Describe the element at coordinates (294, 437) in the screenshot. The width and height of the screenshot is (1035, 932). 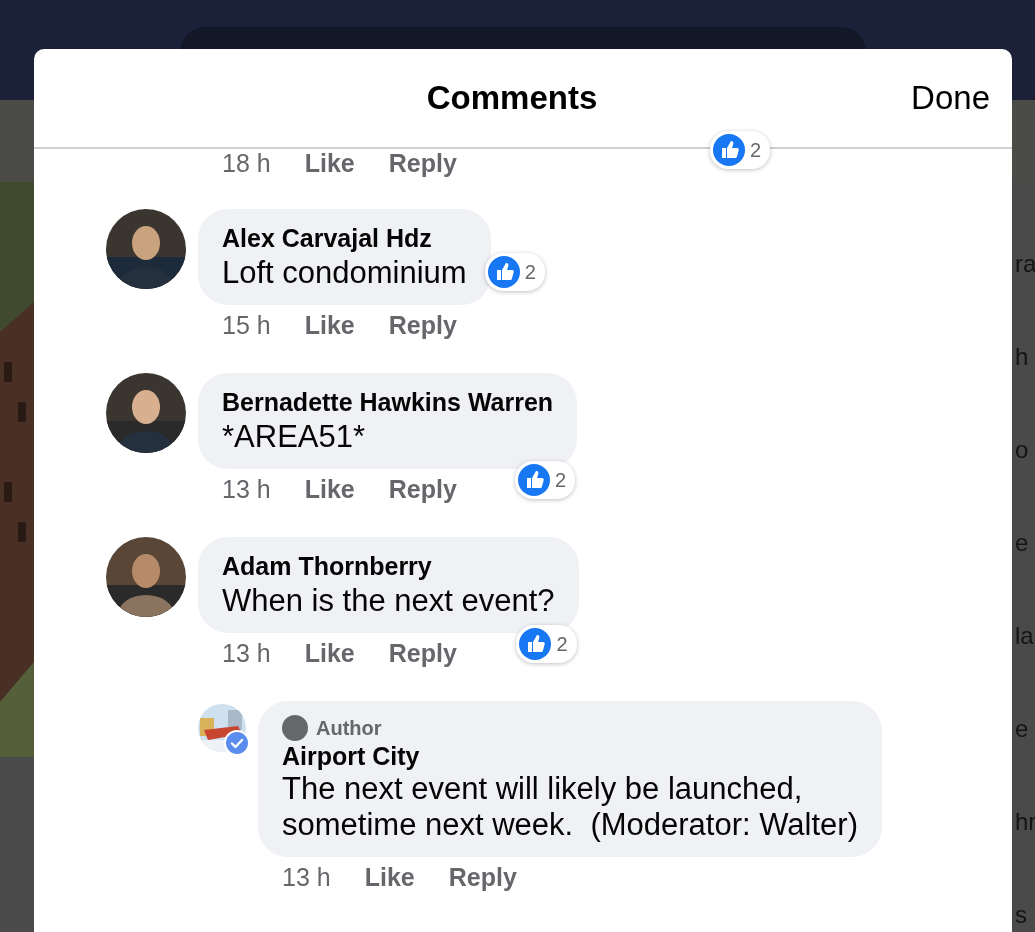
I see `comment-text: *AREA51*` at that location.